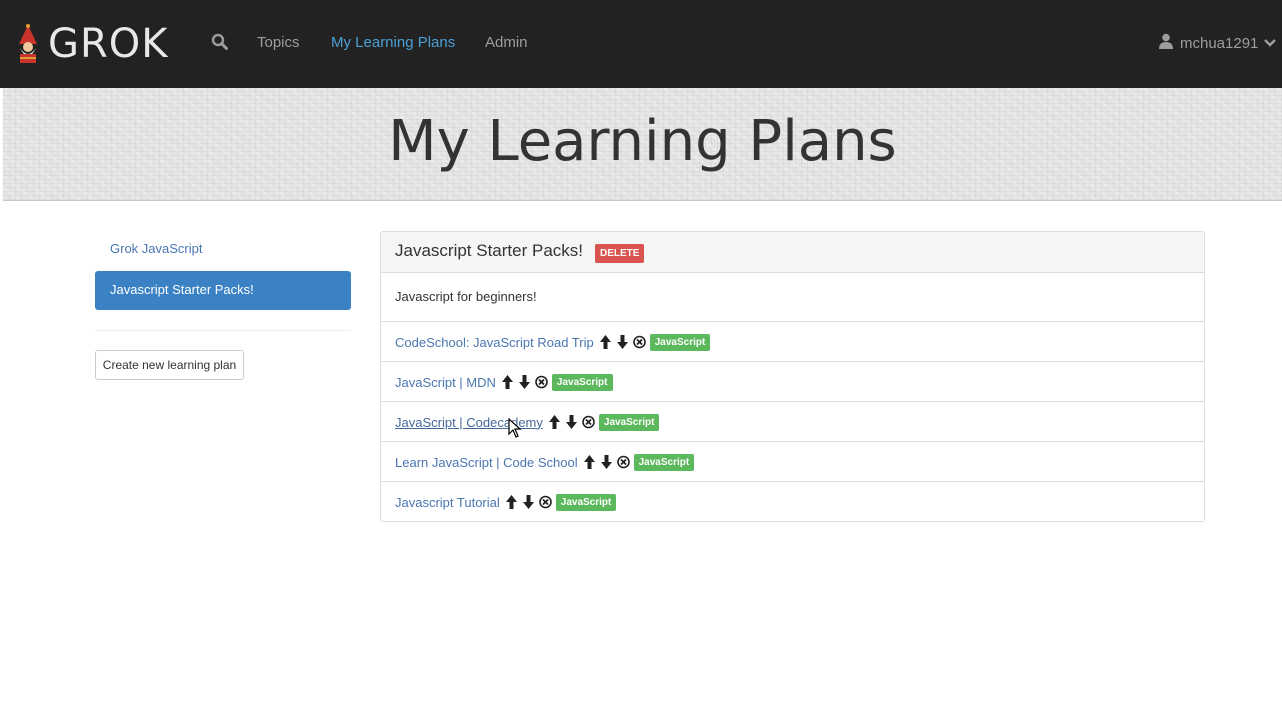  I want to click on create-learning-plan-button: Create new learning plan, so click(169, 365).